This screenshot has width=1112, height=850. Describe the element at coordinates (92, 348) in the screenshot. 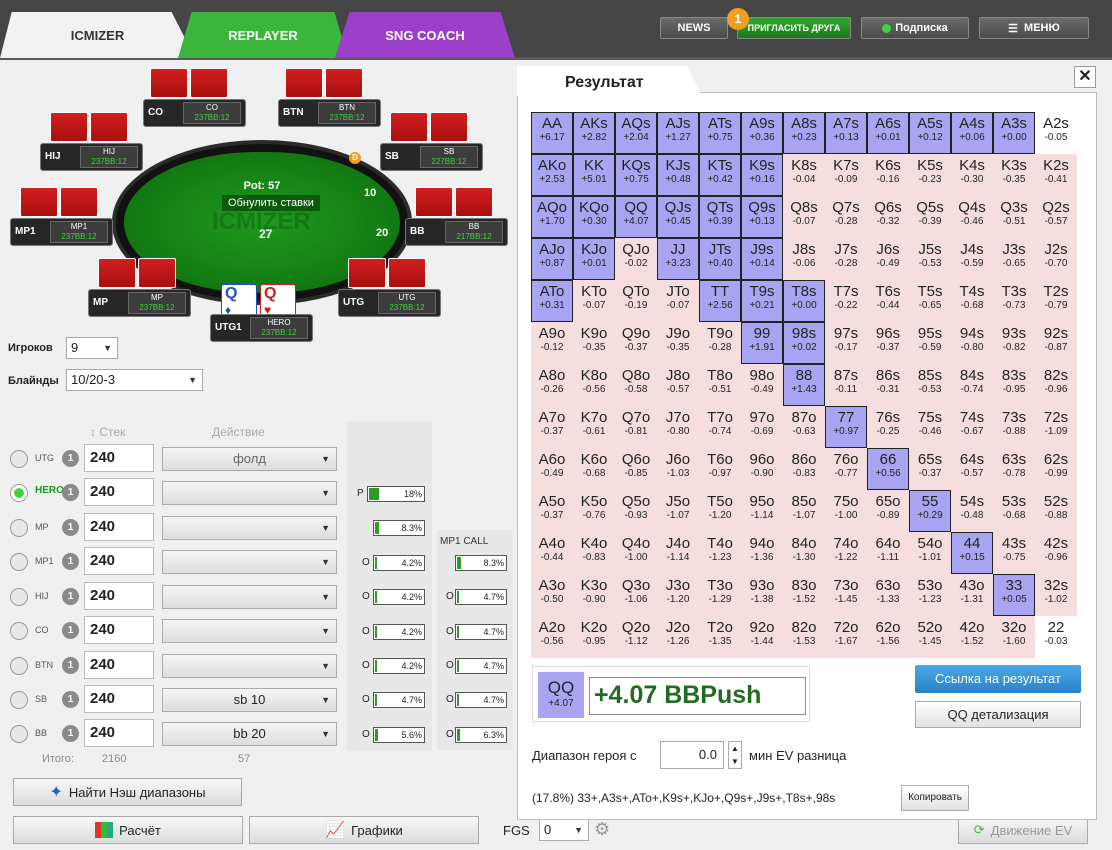

I see `players-select: 9` at that location.